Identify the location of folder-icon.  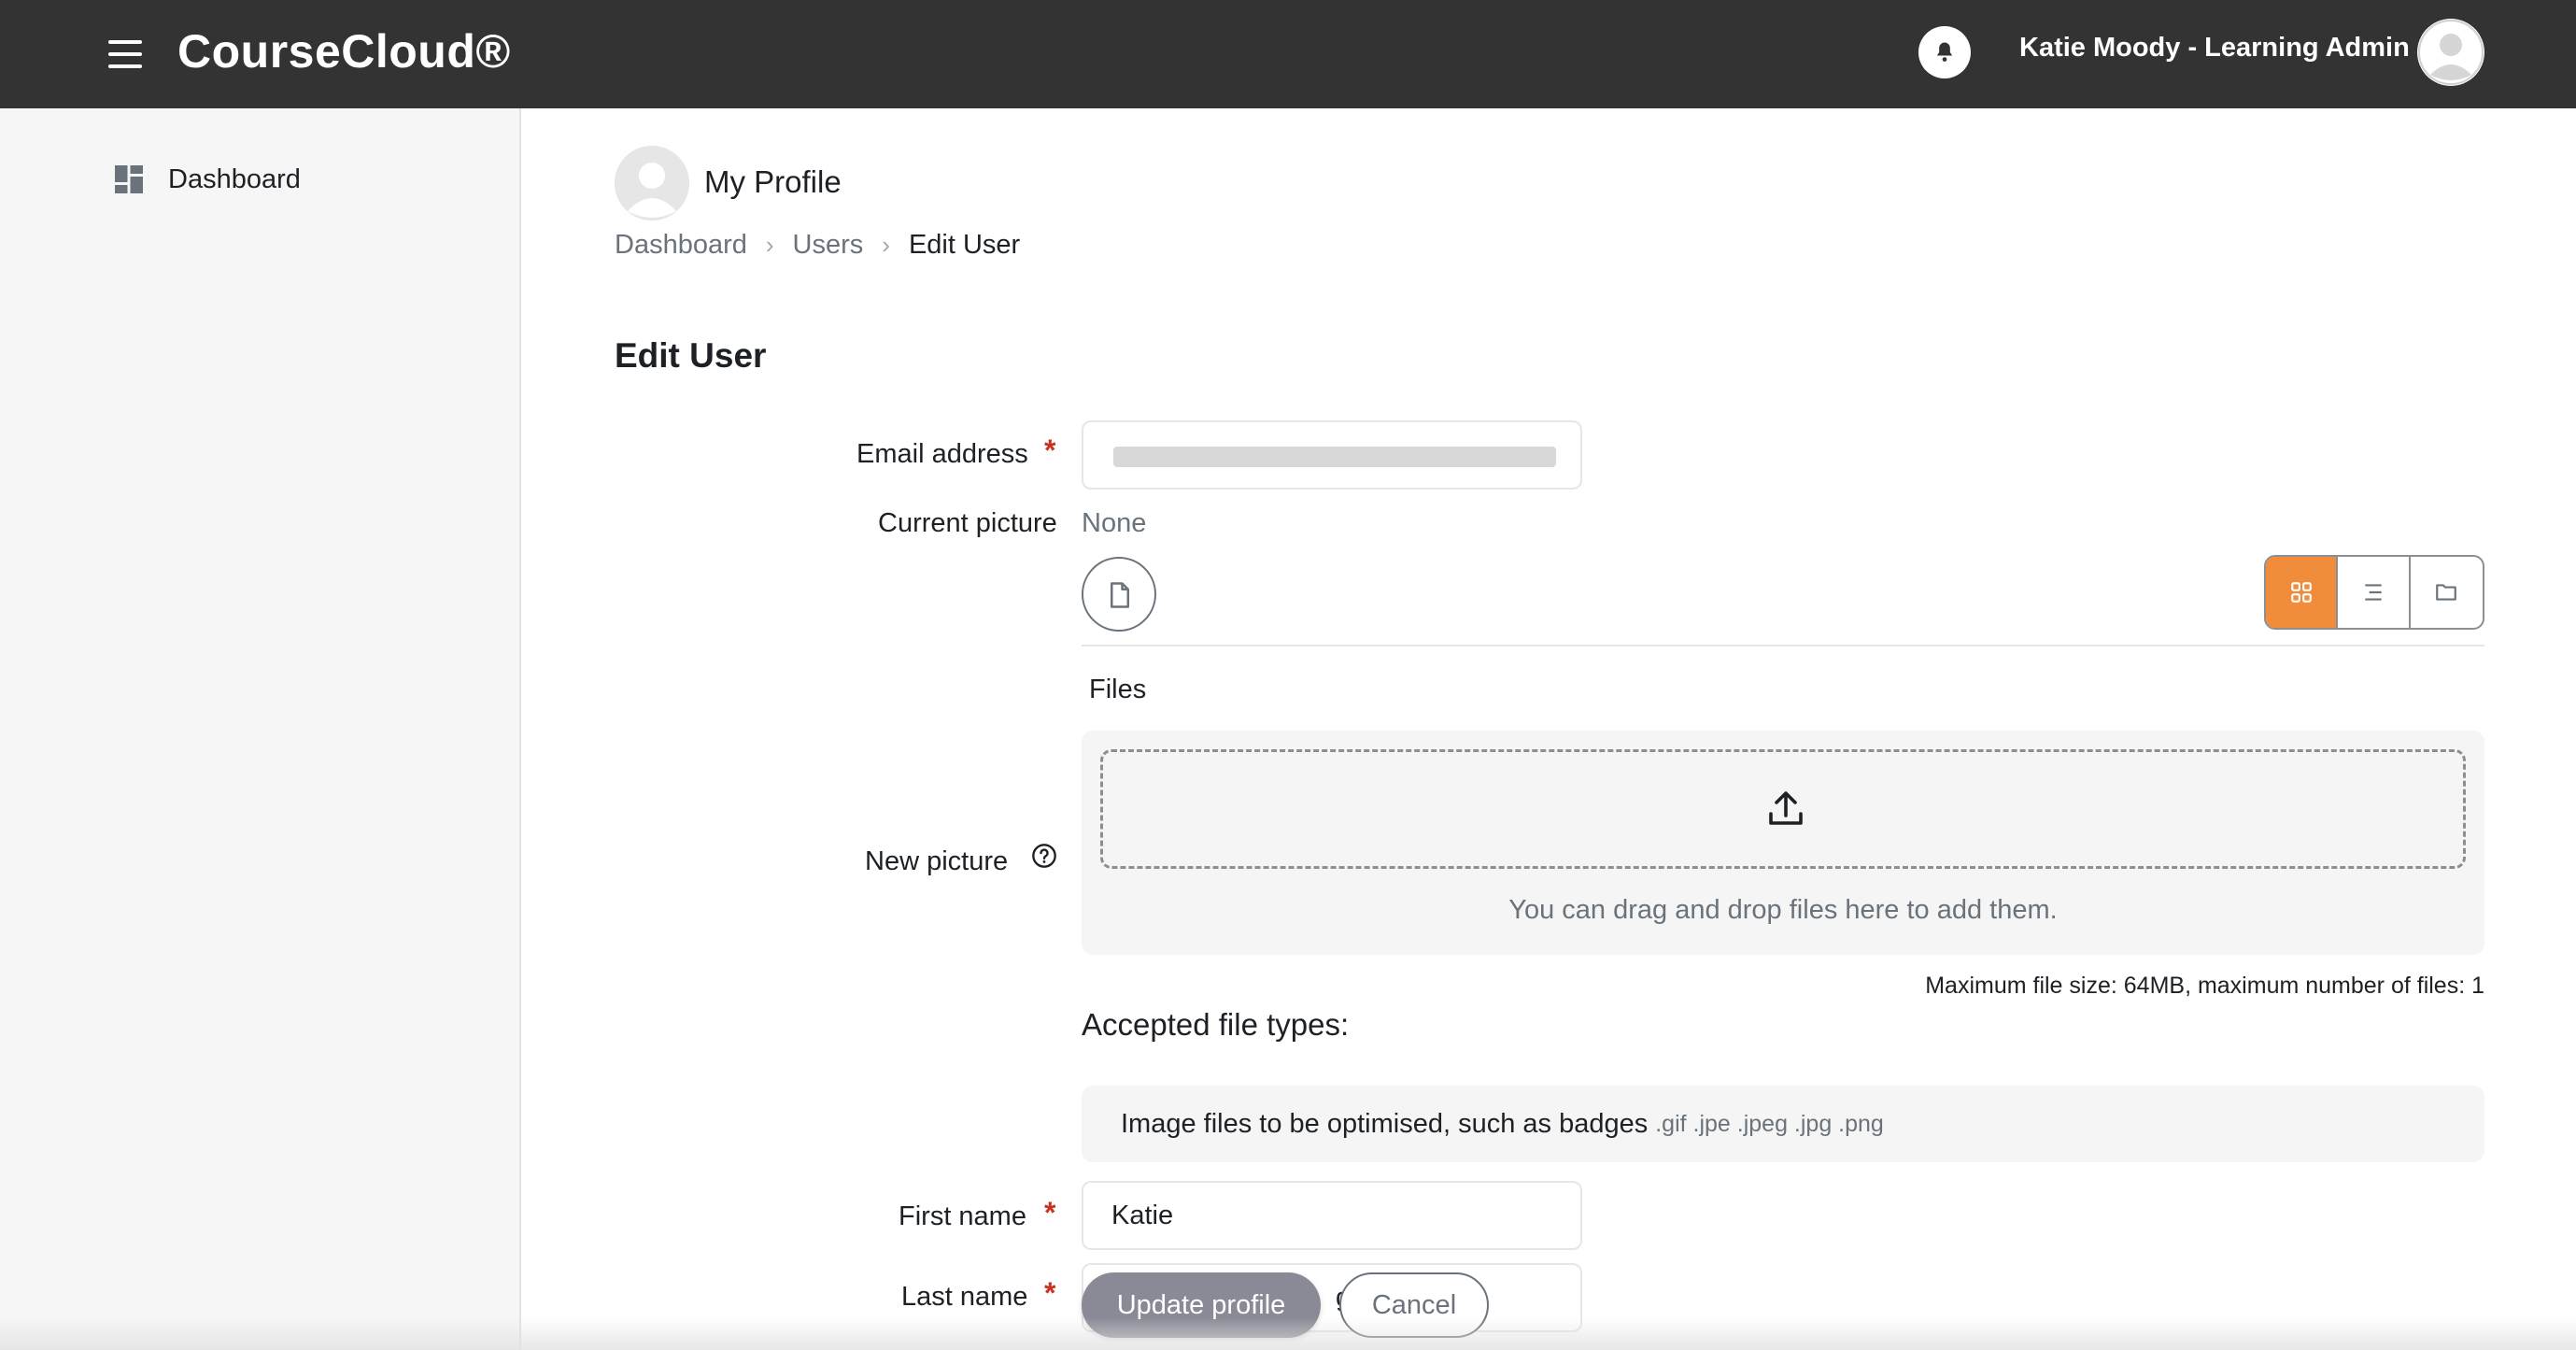
(2446, 592).